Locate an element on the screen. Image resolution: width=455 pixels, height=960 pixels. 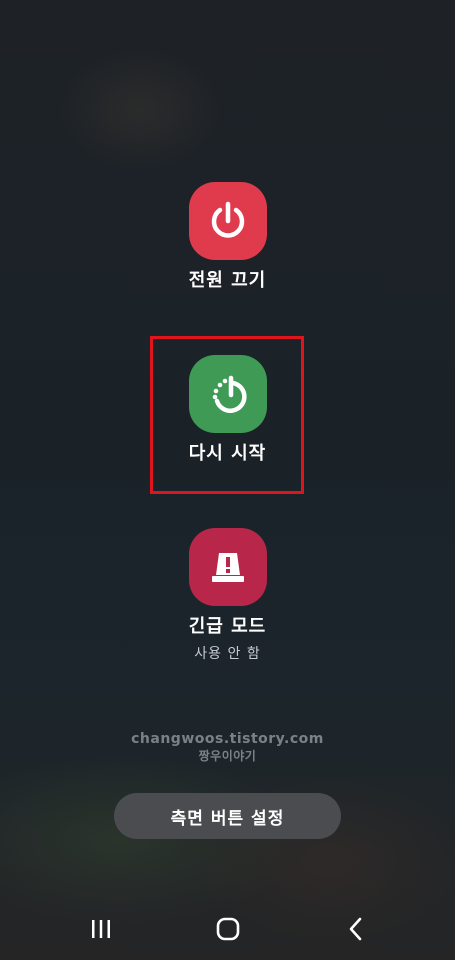
emergency-mode-status: 사용 안 함 is located at coordinates (227, 654).